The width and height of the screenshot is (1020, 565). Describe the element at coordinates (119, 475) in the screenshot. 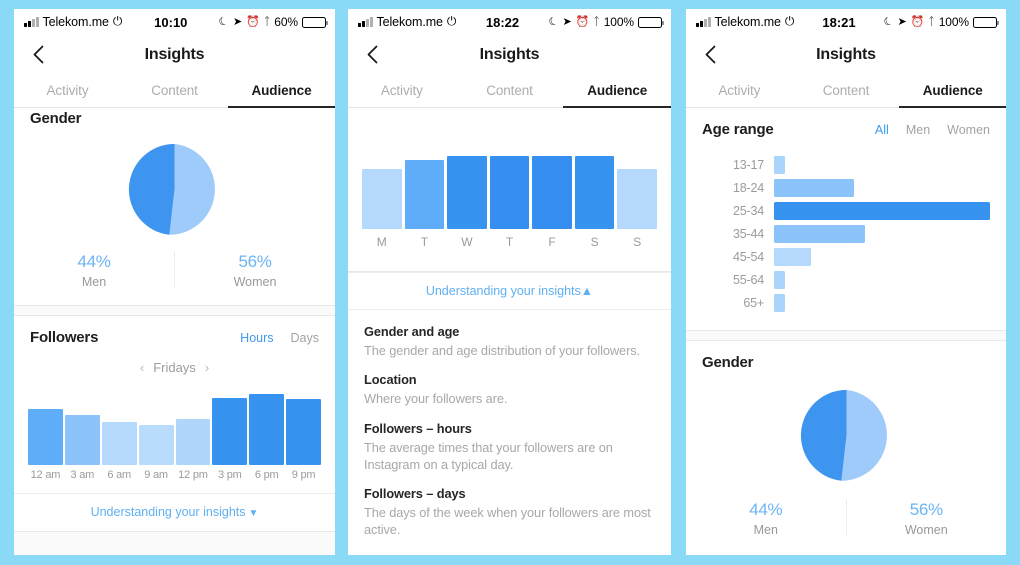

I see `axis-label: 6 am` at that location.